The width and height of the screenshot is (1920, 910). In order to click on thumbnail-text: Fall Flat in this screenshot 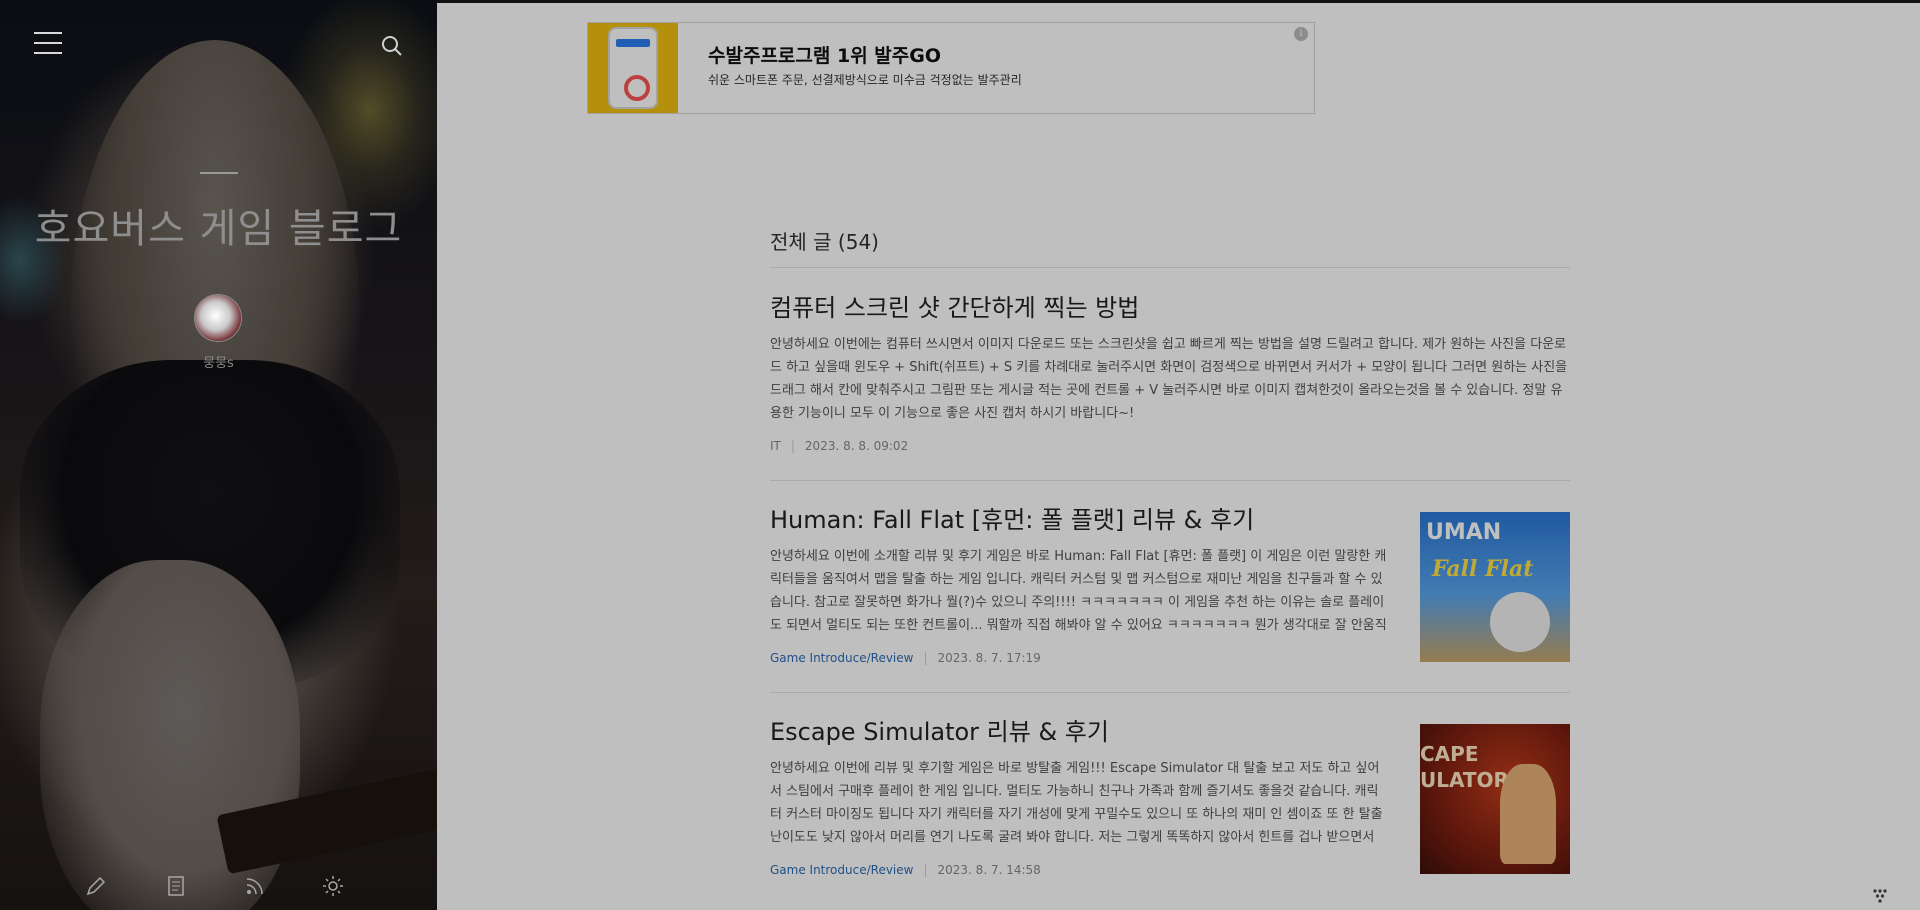, I will do `click(1483, 569)`.